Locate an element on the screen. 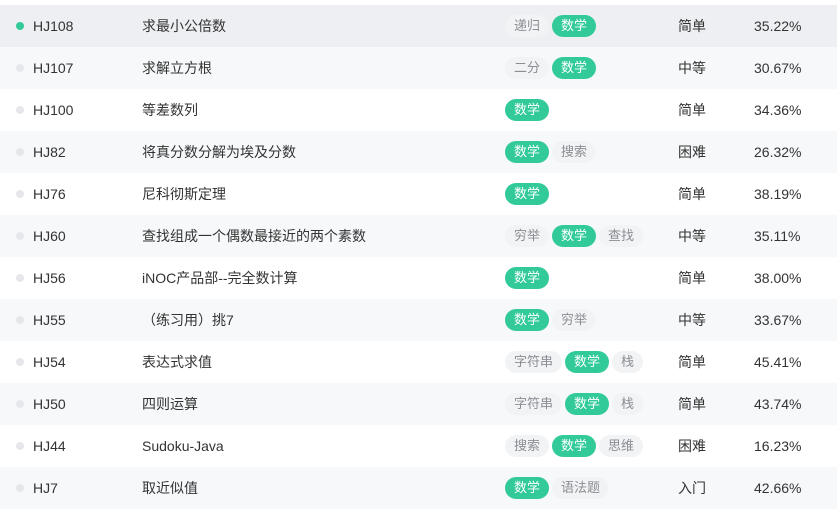  problem-row: HJ55 （练习用）挑7 数学 穷举 中等 33.67% is located at coordinates (418, 320).